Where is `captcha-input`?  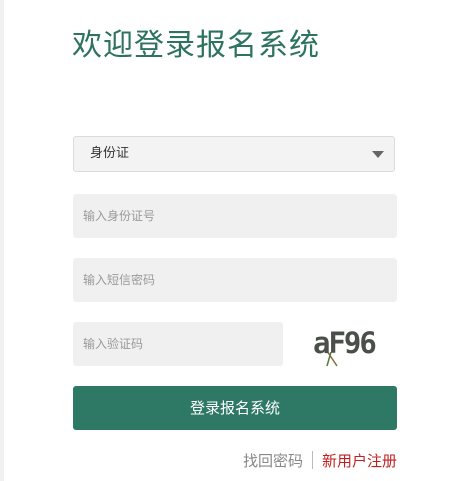 captcha-input is located at coordinates (178, 344).